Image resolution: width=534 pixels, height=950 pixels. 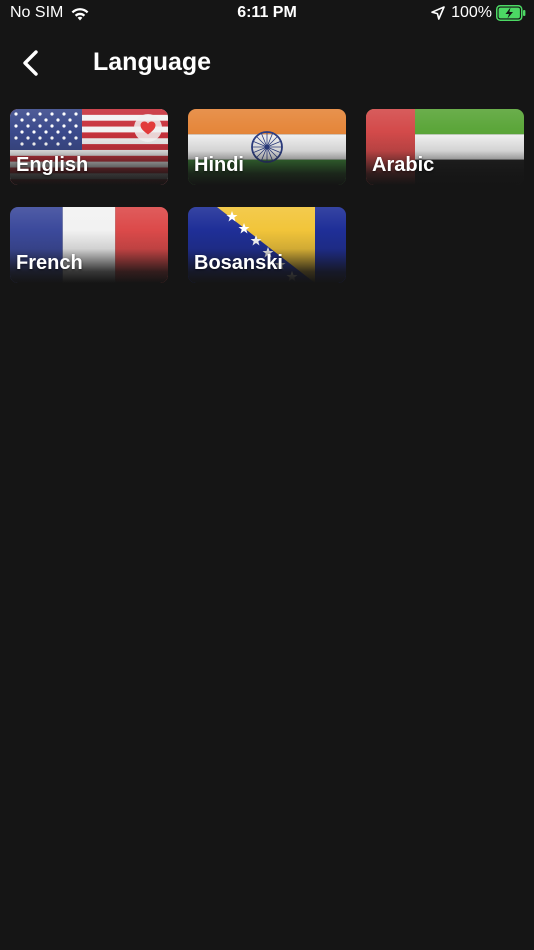 What do you see at coordinates (52, 165) in the screenshot?
I see `language-label: English` at bounding box center [52, 165].